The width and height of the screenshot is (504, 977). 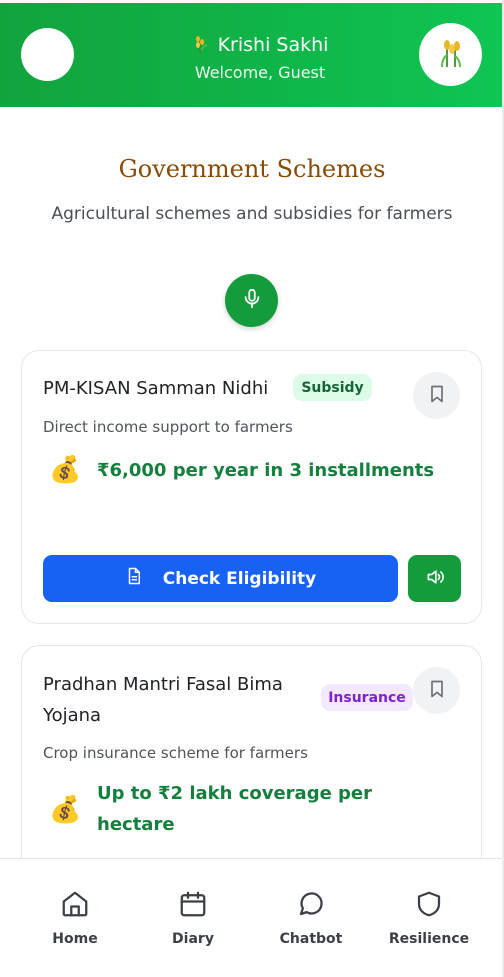 I want to click on document-icon, so click(x=134, y=578).